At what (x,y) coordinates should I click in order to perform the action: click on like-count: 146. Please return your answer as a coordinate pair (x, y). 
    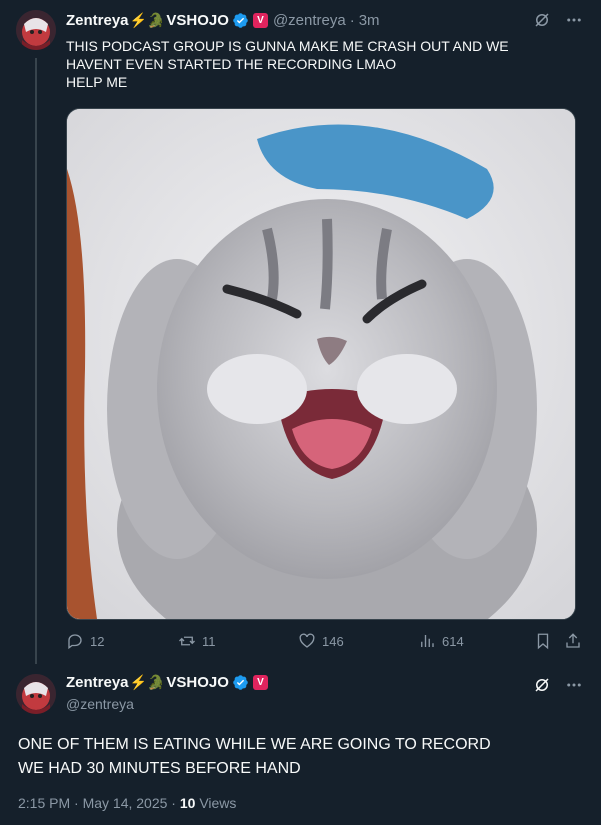
    Looking at the image, I should click on (333, 641).